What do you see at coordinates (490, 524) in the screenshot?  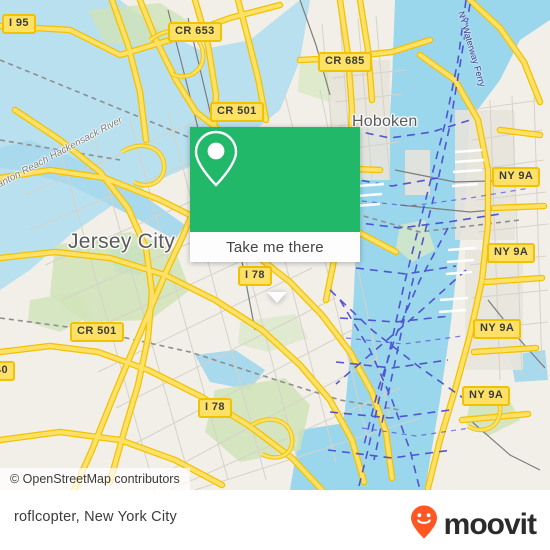 I see `moovit-wordmark: moovit` at bounding box center [490, 524].